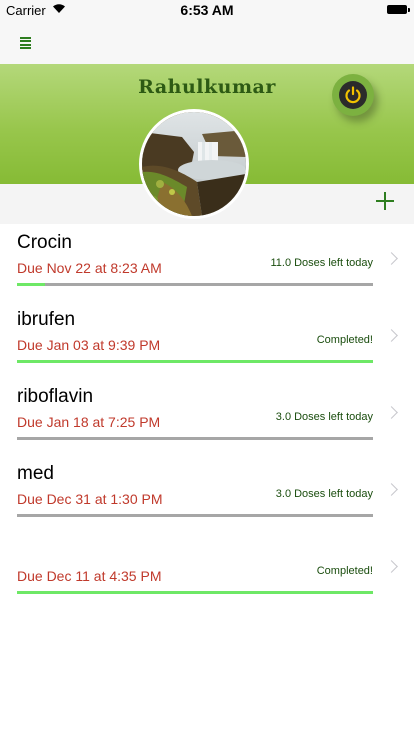 This screenshot has width=414, height=736. I want to click on medication-row: Due Dec 11 at 4:35 PM Completed!, so click(207, 570).